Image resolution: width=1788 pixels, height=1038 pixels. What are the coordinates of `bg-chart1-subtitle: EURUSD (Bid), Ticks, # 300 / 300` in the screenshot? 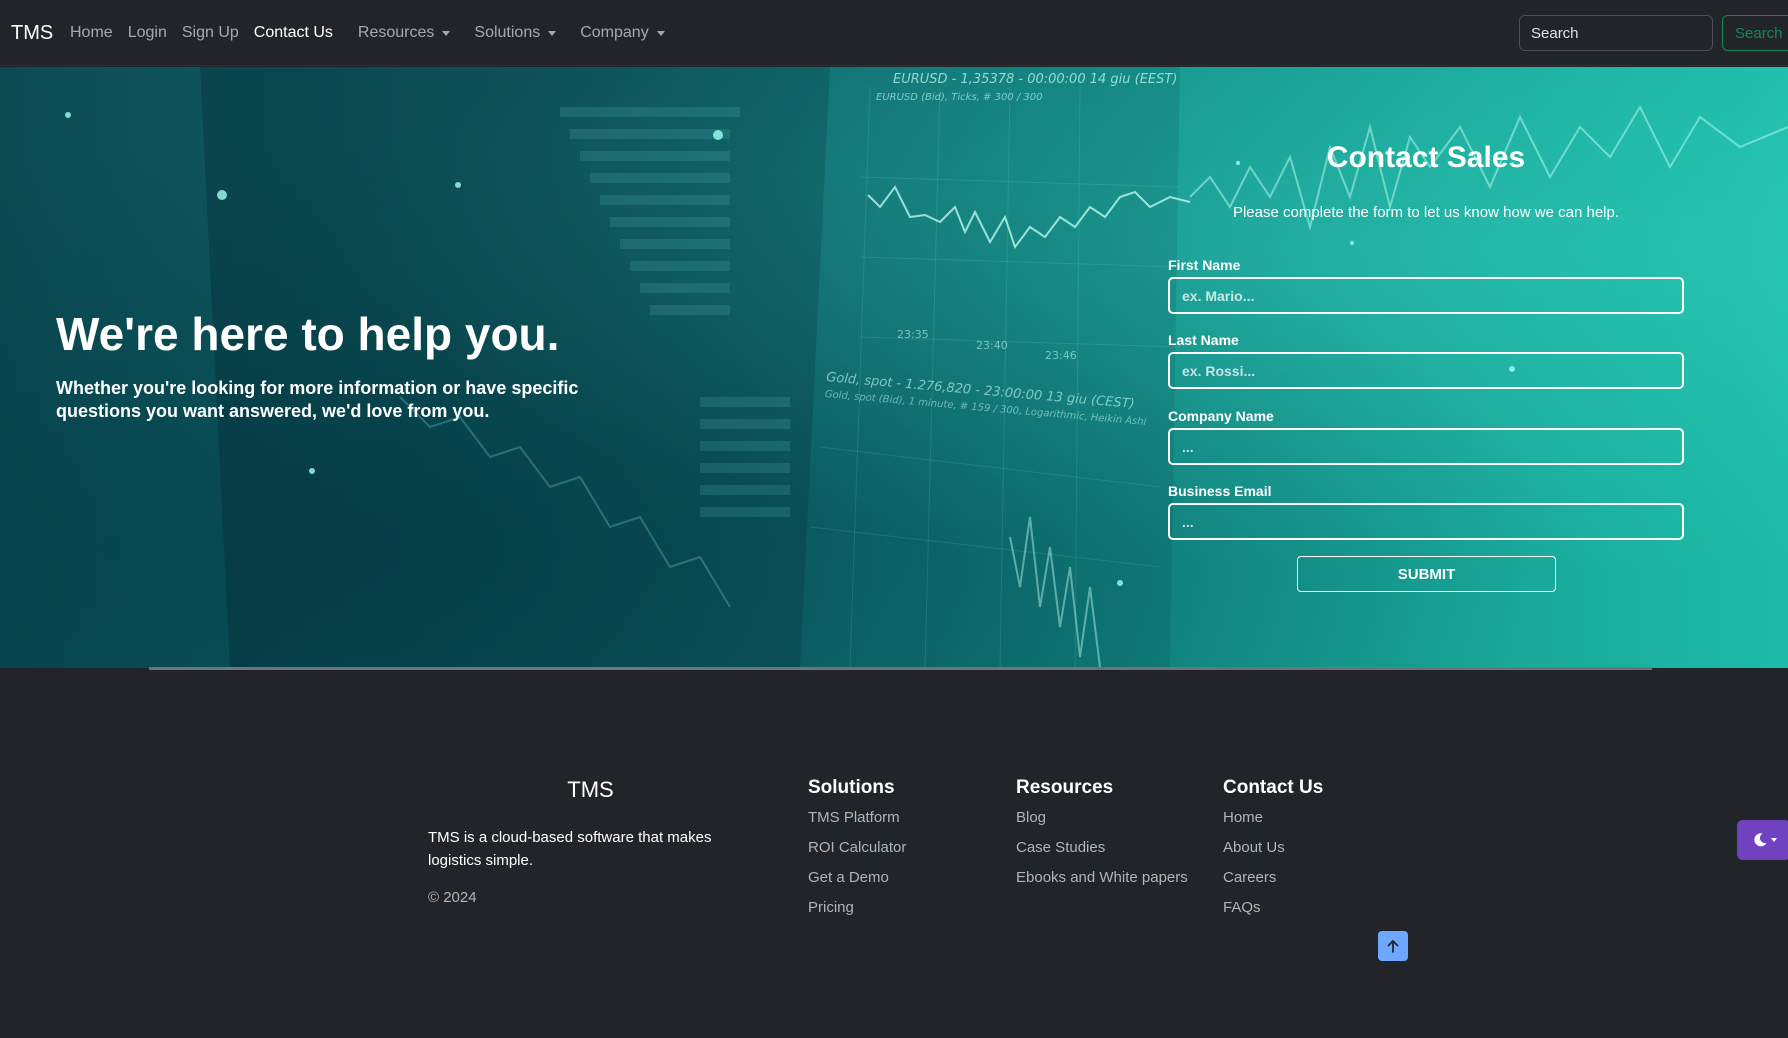 It's located at (959, 97).